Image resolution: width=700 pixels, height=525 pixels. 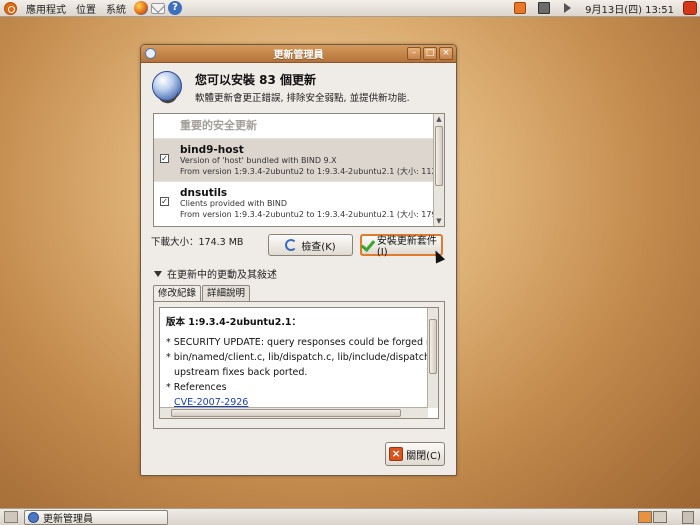 I want to click on check-button-label: 檢查(K), so click(x=318, y=247).